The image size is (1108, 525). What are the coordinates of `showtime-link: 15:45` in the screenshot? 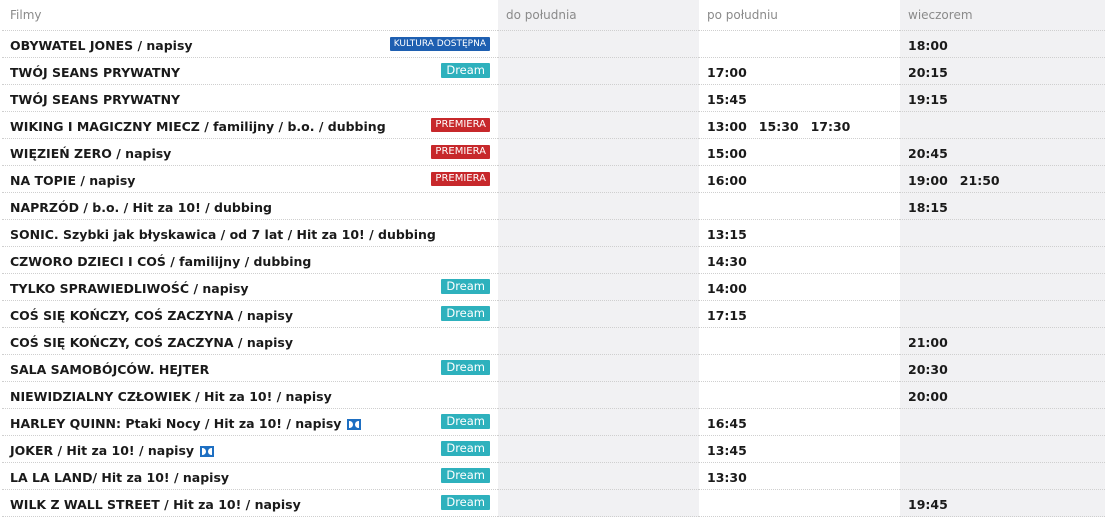 It's located at (727, 99).